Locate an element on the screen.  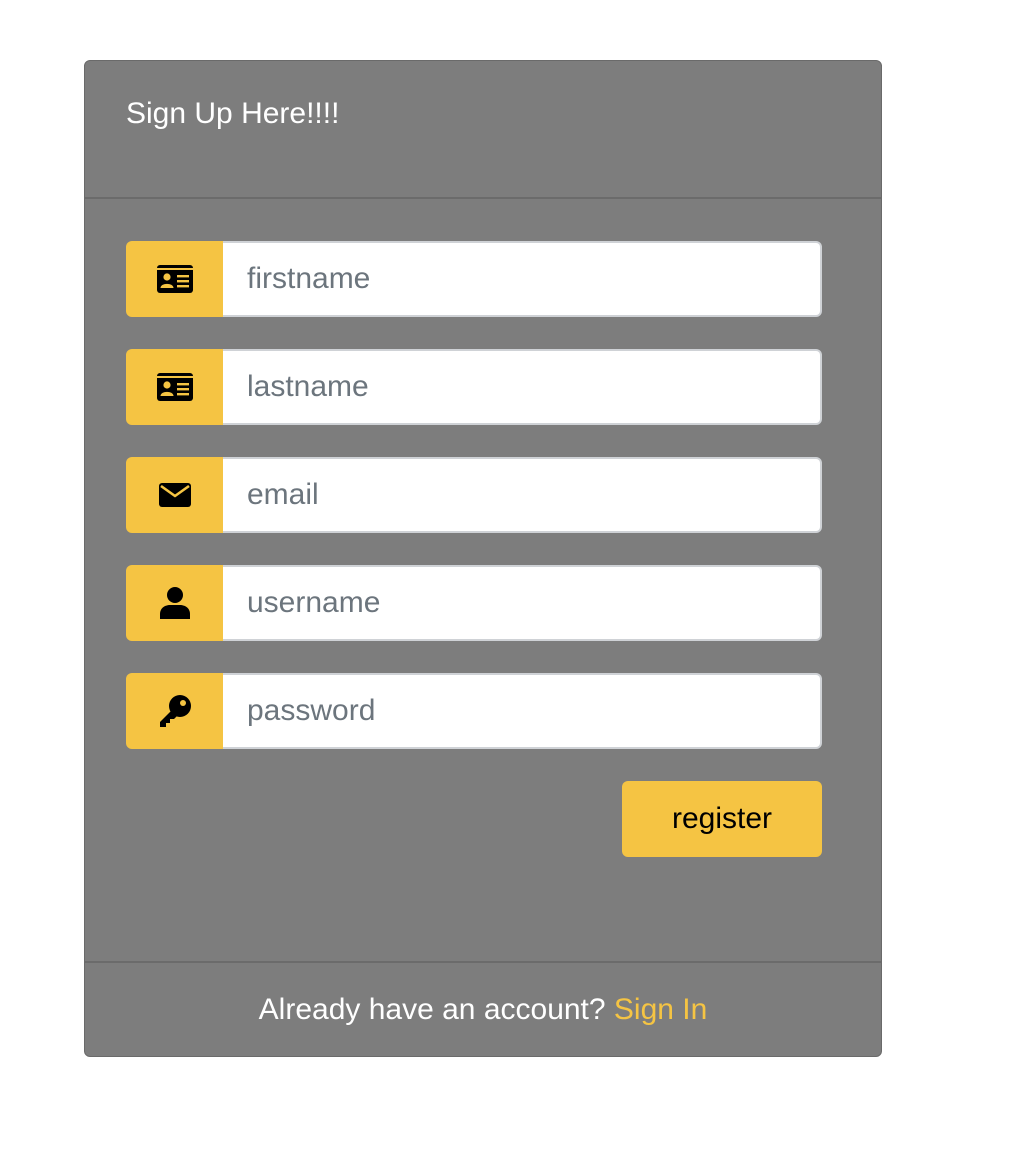
email-group is located at coordinates (474, 495).